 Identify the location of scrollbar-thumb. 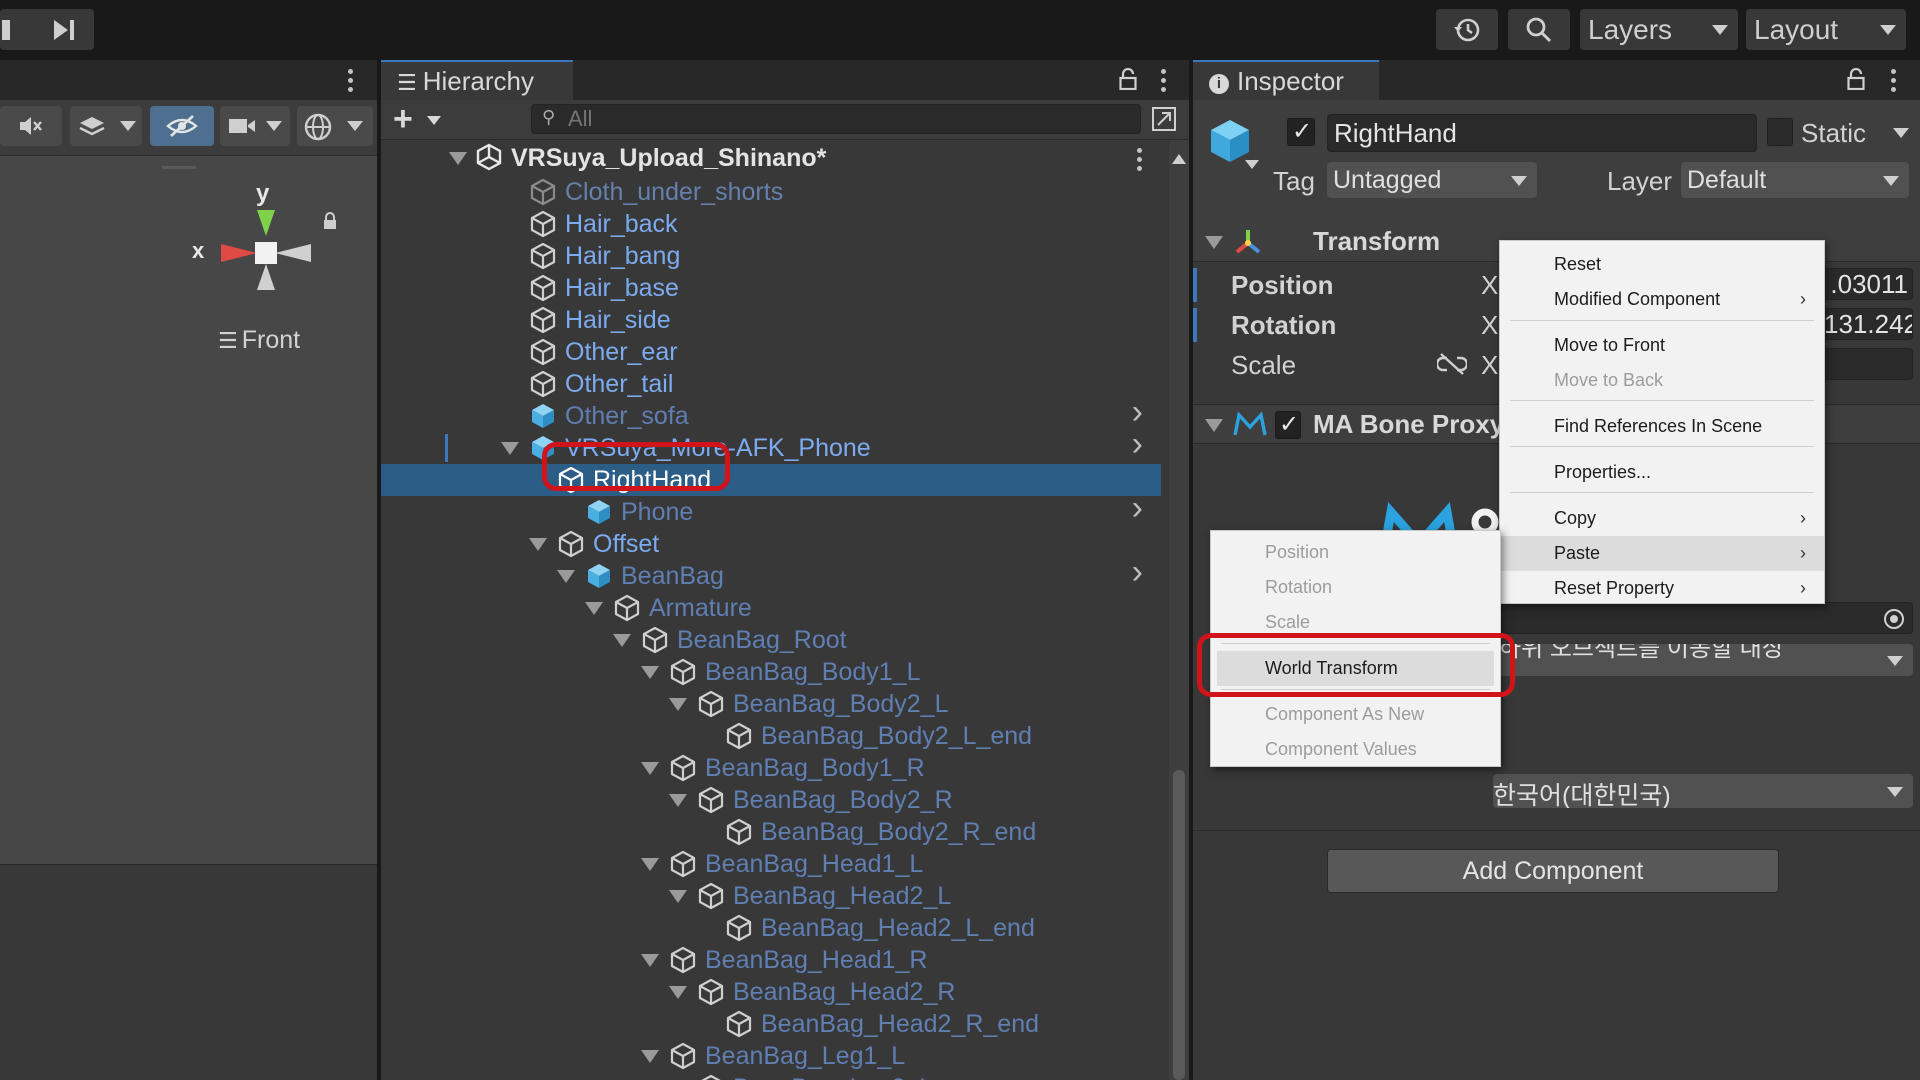
(1179, 925).